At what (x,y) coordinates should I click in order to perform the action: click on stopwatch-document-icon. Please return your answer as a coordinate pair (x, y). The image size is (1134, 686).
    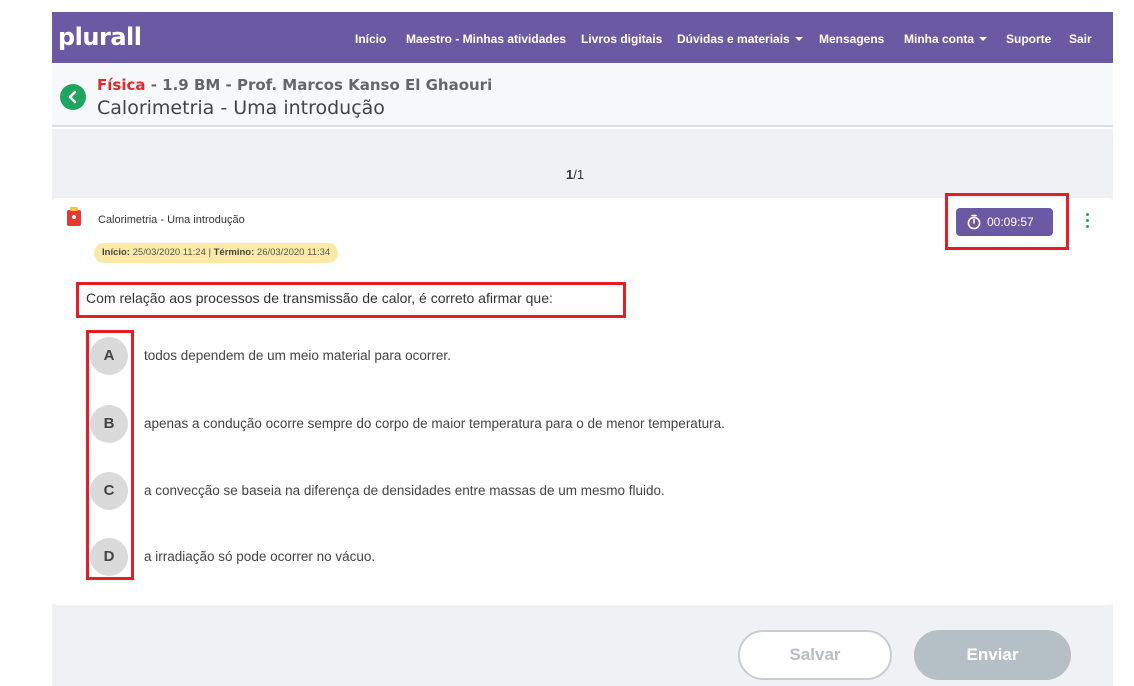
    Looking at the image, I should click on (74, 216).